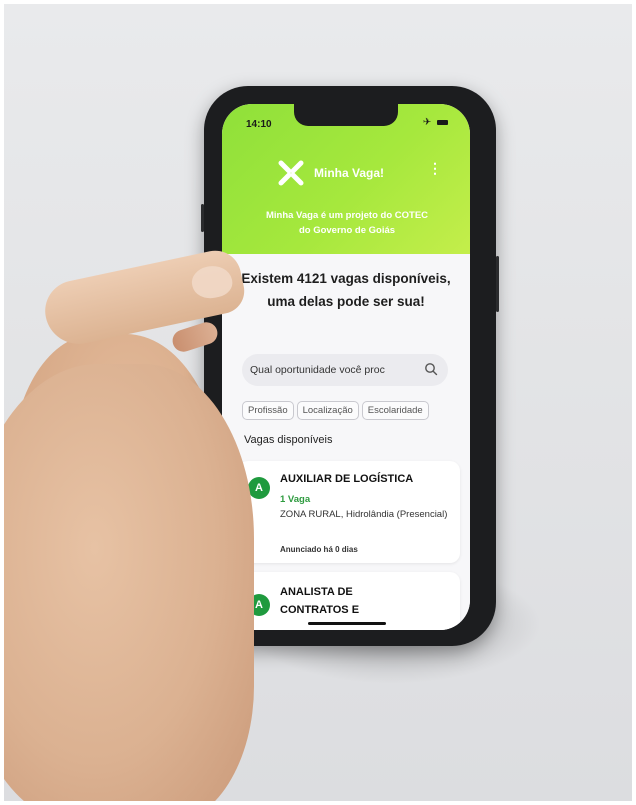 This screenshot has width=636, height=805. Describe the element at coordinates (427, 122) in the screenshot. I see `airplane-icon: ✈` at that location.